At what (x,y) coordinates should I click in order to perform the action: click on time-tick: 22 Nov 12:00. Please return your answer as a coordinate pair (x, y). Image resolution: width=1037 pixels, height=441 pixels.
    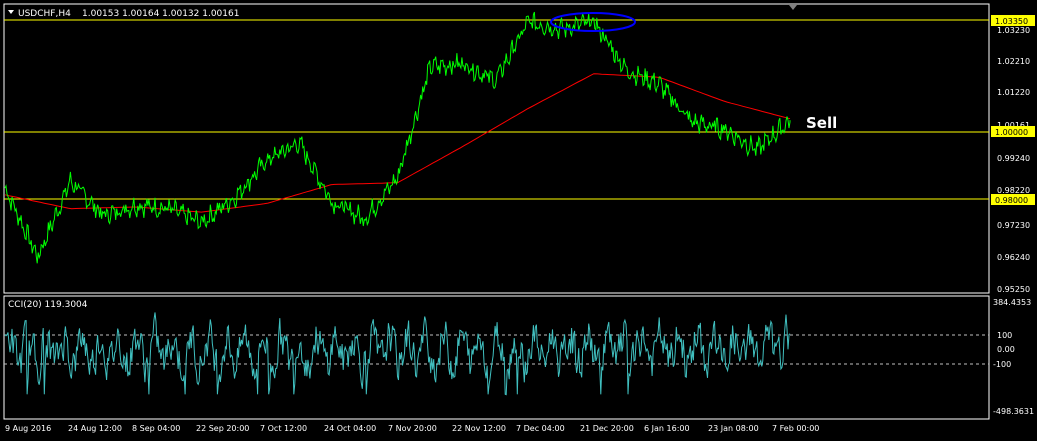
    Looking at the image, I should click on (479, 428).